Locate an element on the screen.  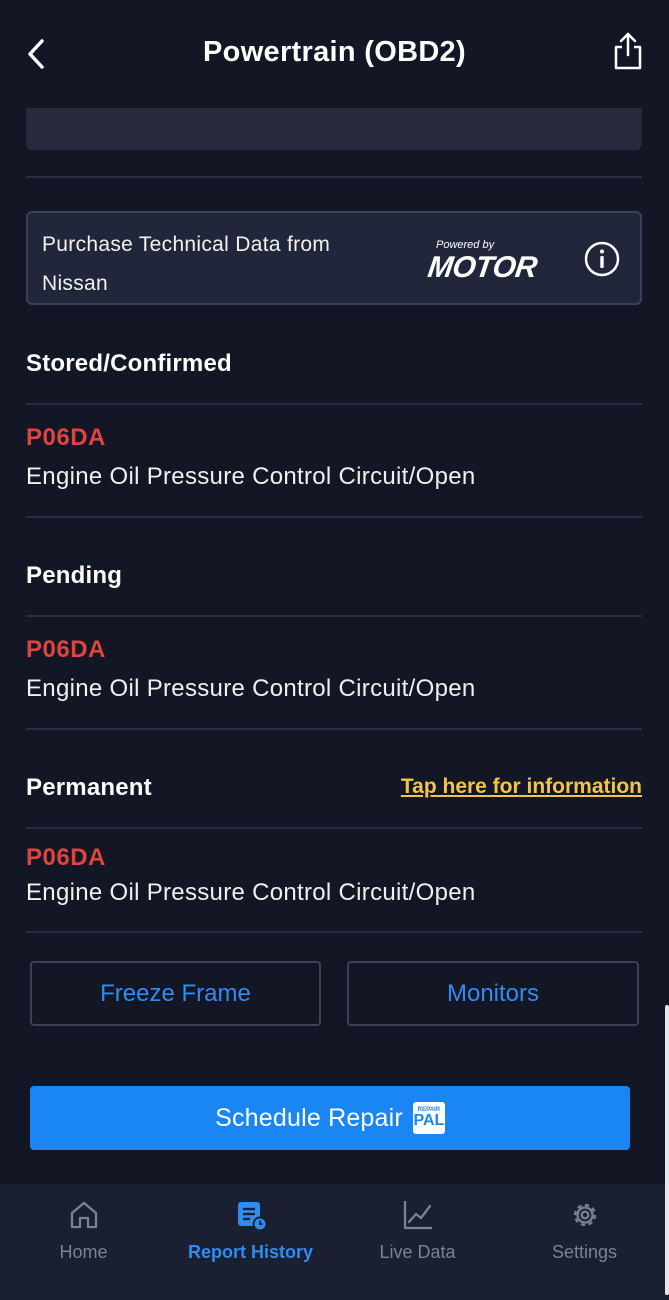
schedule-repair-label: Schedule Repair is located at coordinates (309, 1117).